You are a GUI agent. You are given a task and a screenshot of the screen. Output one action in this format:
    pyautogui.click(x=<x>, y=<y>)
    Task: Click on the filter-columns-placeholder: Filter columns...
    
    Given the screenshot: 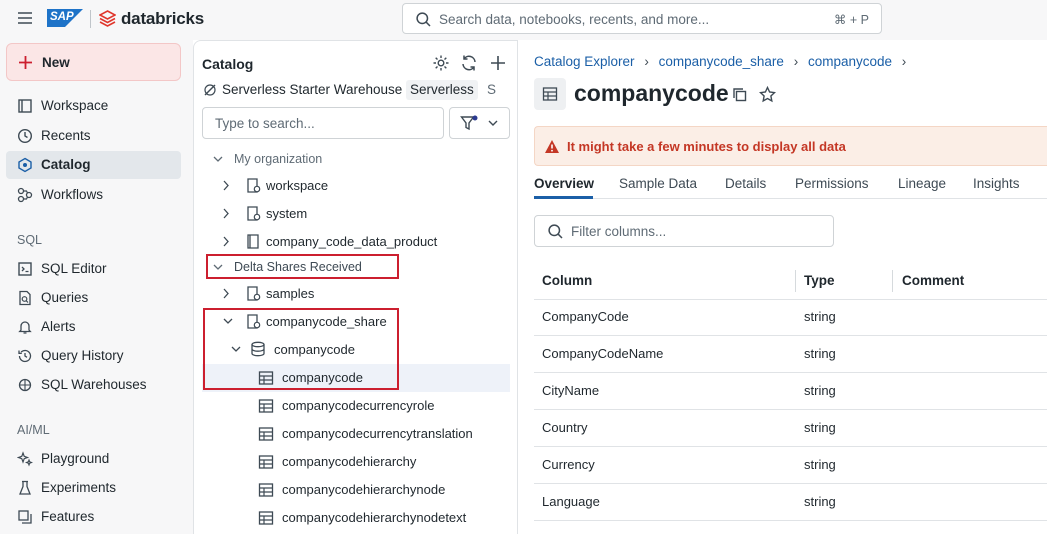 What is the action you would take?
    pyautogui.click(x=619, y=231)
    